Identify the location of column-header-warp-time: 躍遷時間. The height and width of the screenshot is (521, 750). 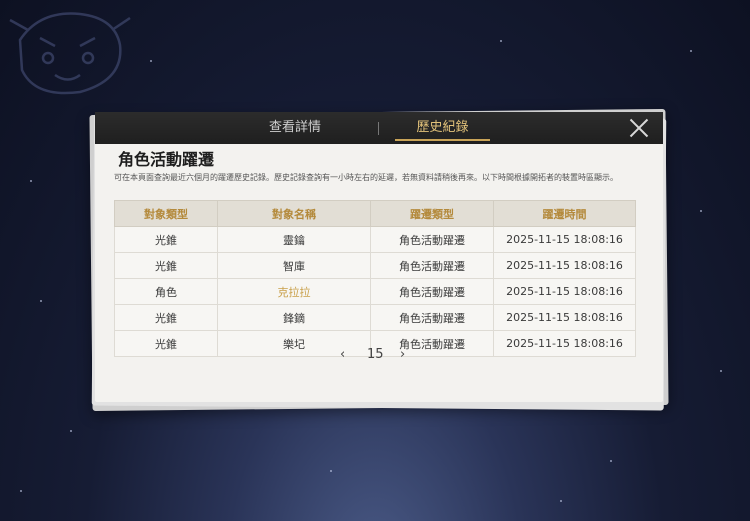
(564, 213).